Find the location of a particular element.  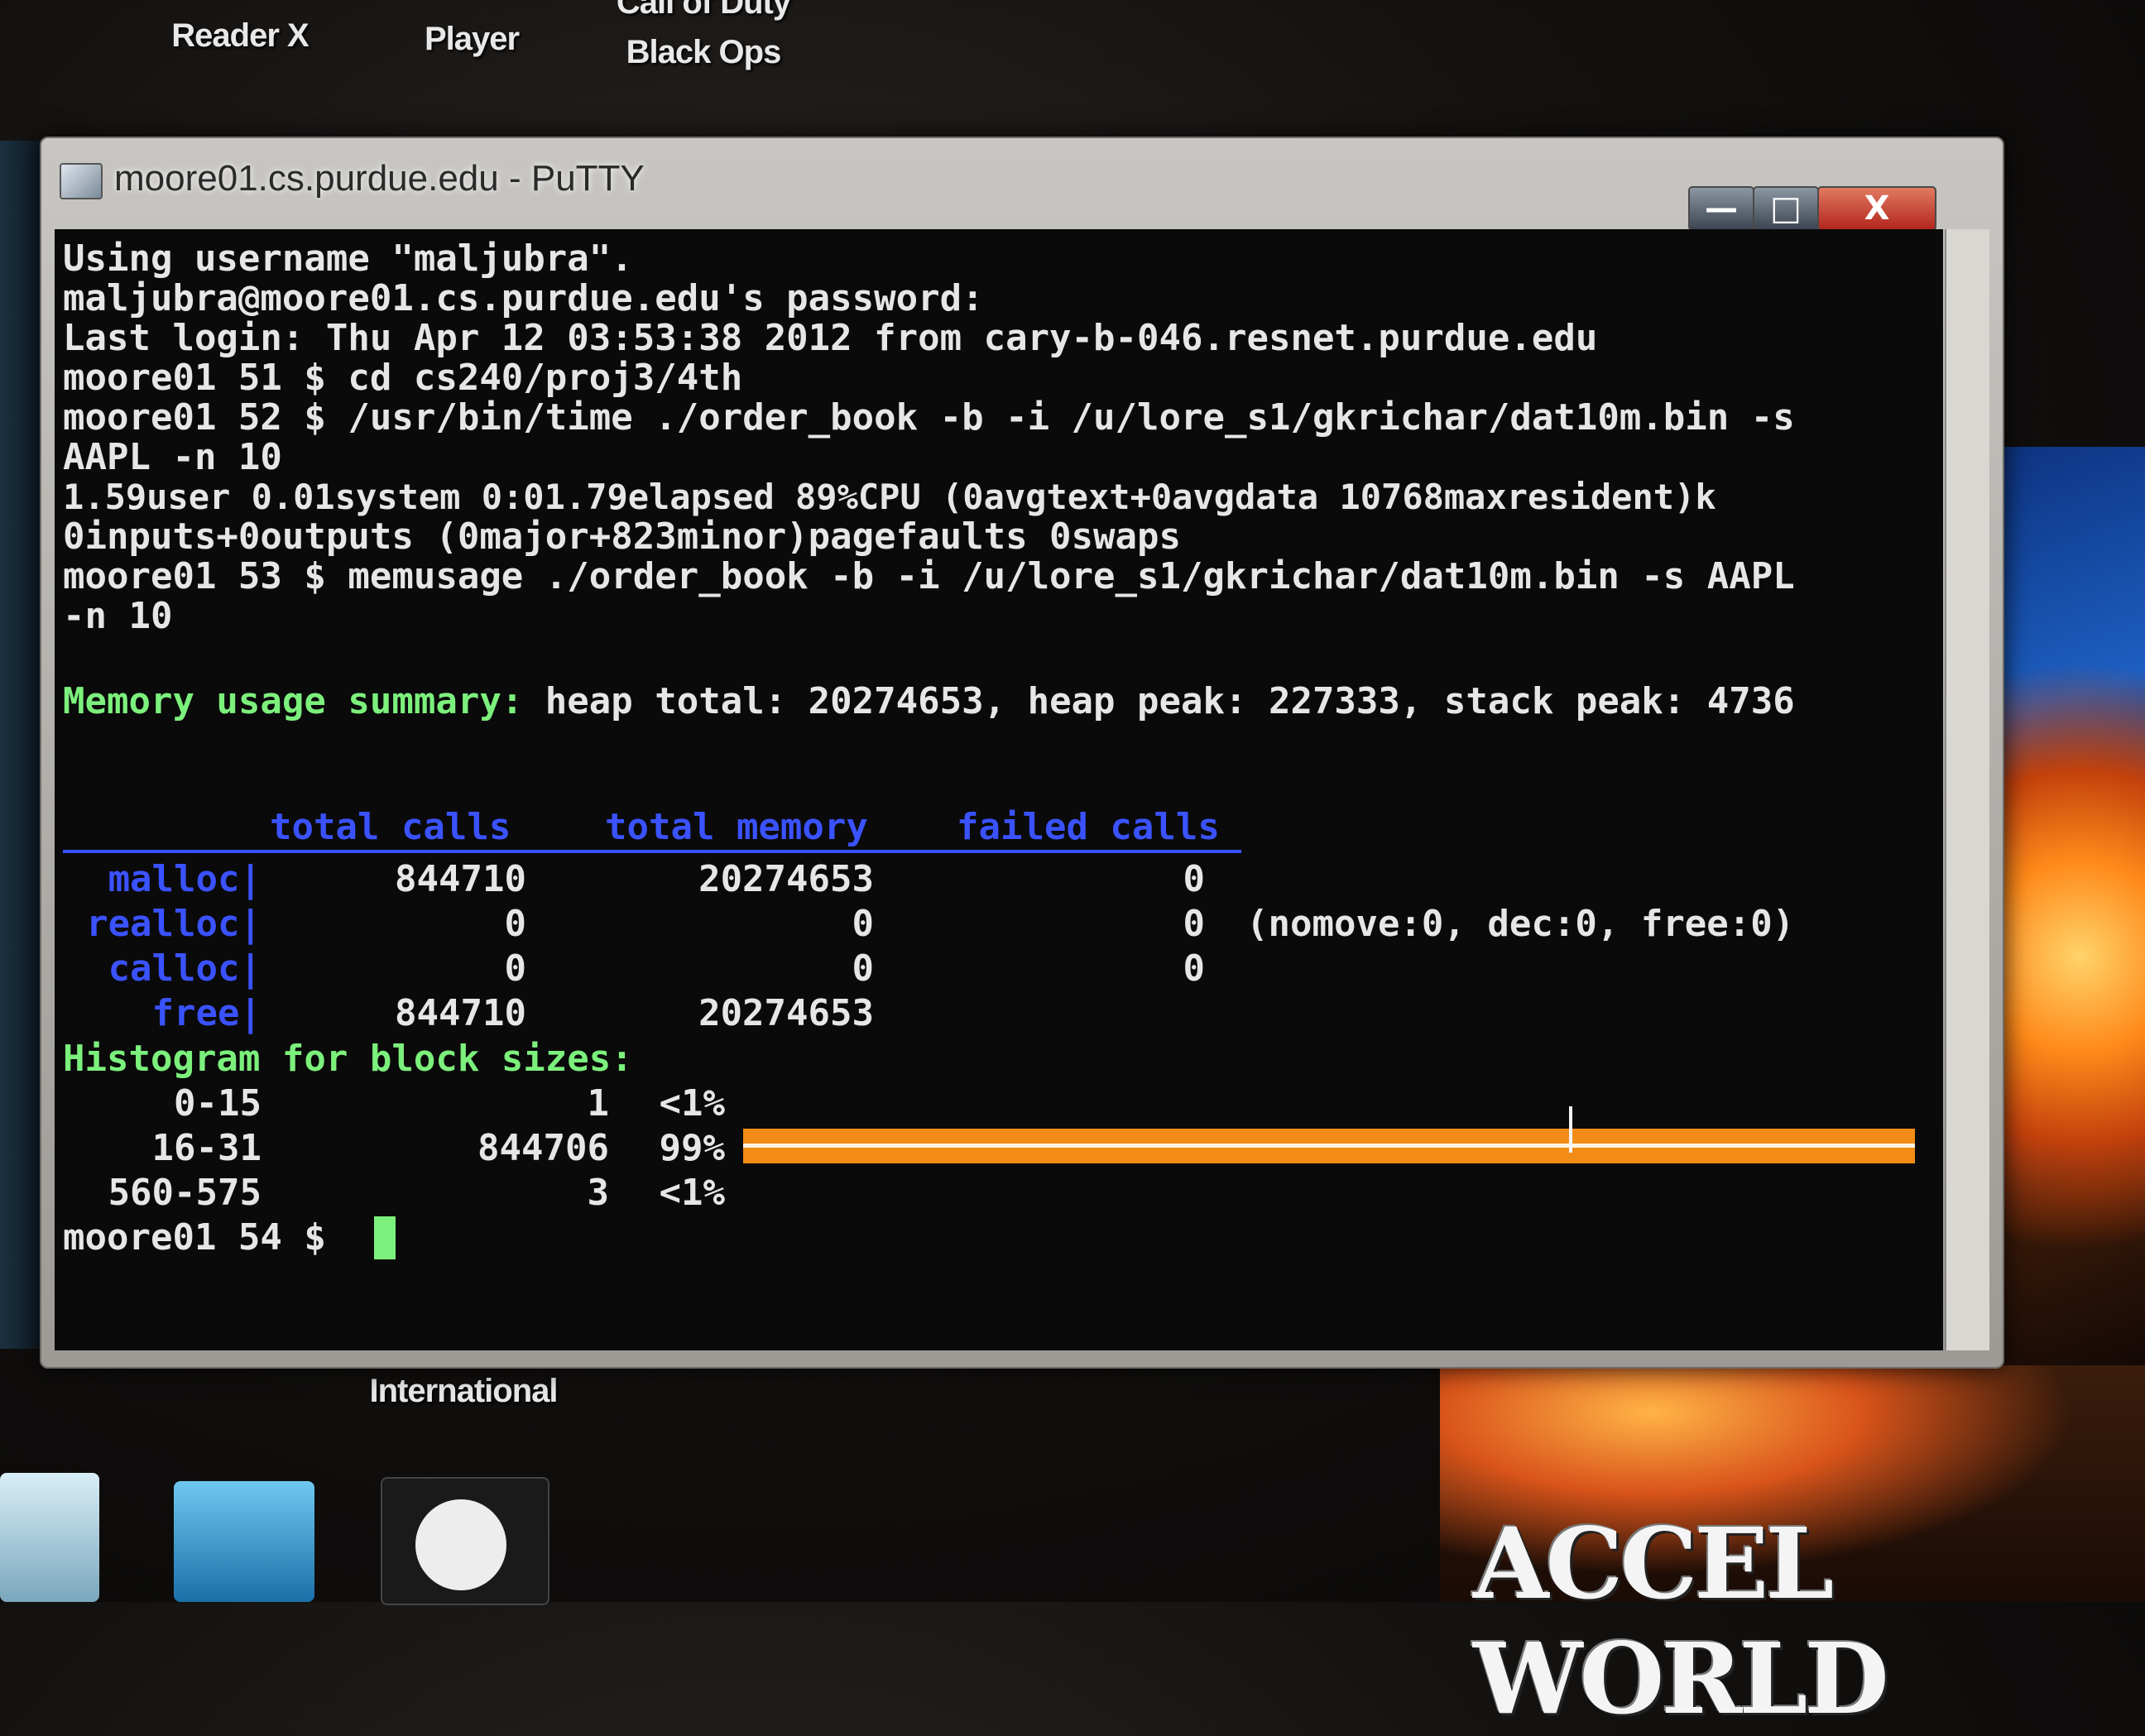

histogram-bar is located at coordinates (1329, 1146).